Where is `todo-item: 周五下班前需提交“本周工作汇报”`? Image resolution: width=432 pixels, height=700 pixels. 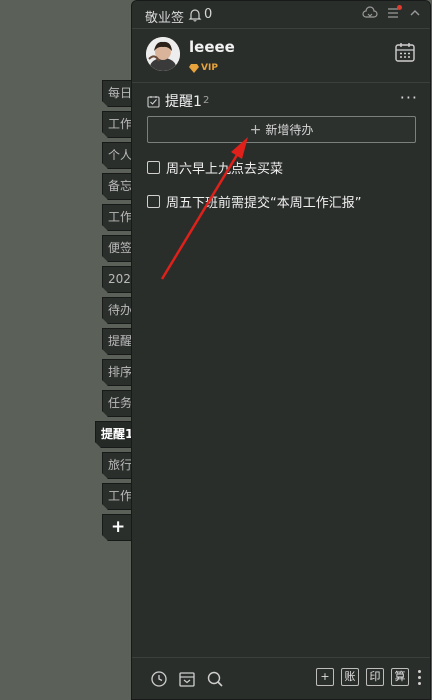 todo-item: 周五下班前需提交“本周工作汇报” is located at coordinates (254, 201).